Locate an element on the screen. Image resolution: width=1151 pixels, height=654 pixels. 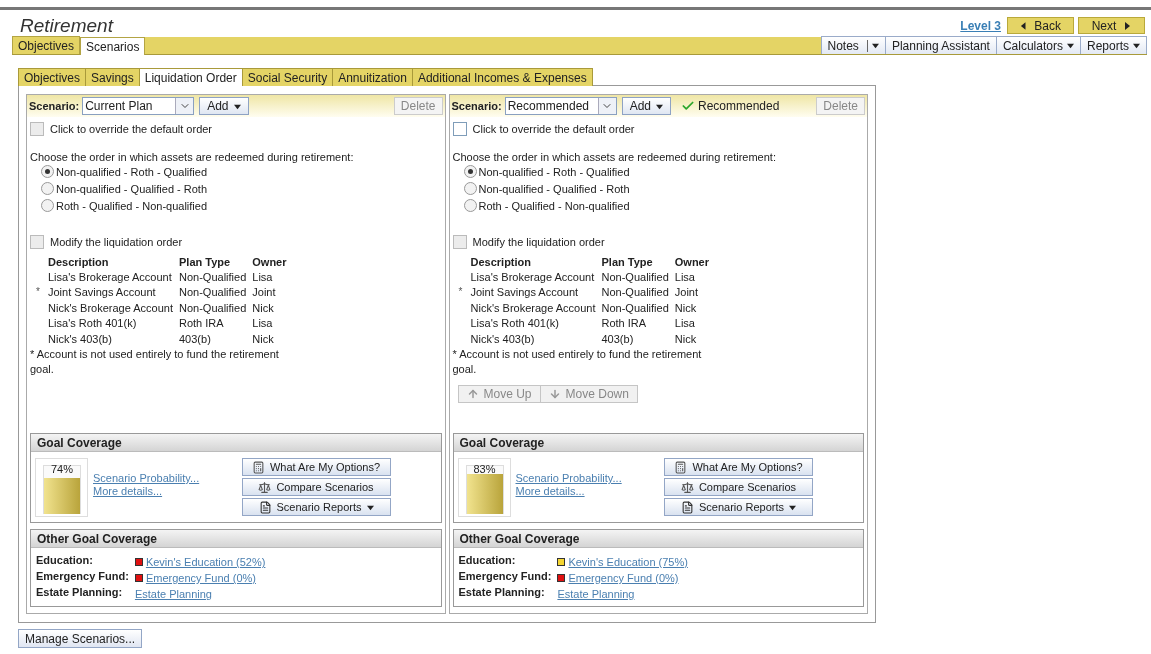
sub-tab: Liquidation Order is located at coordinates (190, 77).